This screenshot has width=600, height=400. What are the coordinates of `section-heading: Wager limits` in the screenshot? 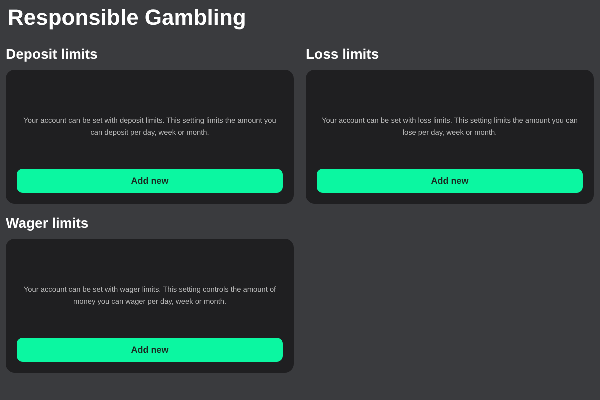 It's located at (48, 223).